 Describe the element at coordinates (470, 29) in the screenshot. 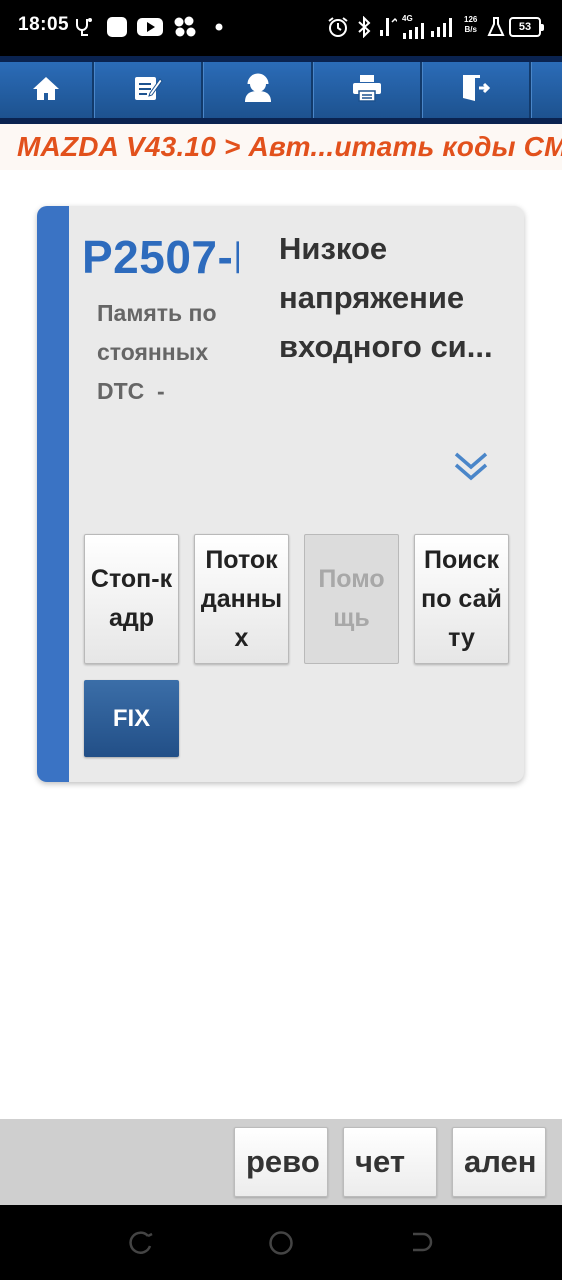

I see `net-speed-unit: B/s` at that location.